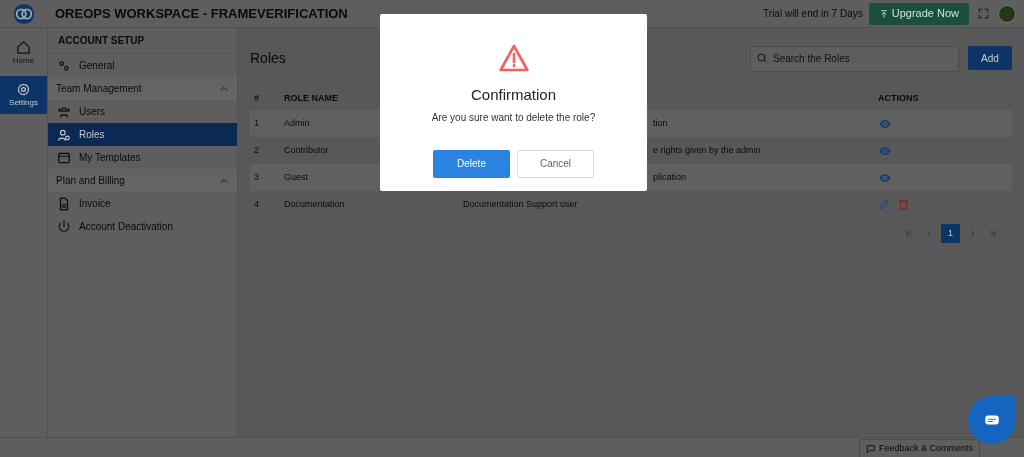  What do you see at coordinates (983, 13) in the screenshot?
I see `fullscreen-button` at bounding box center [983, 13].